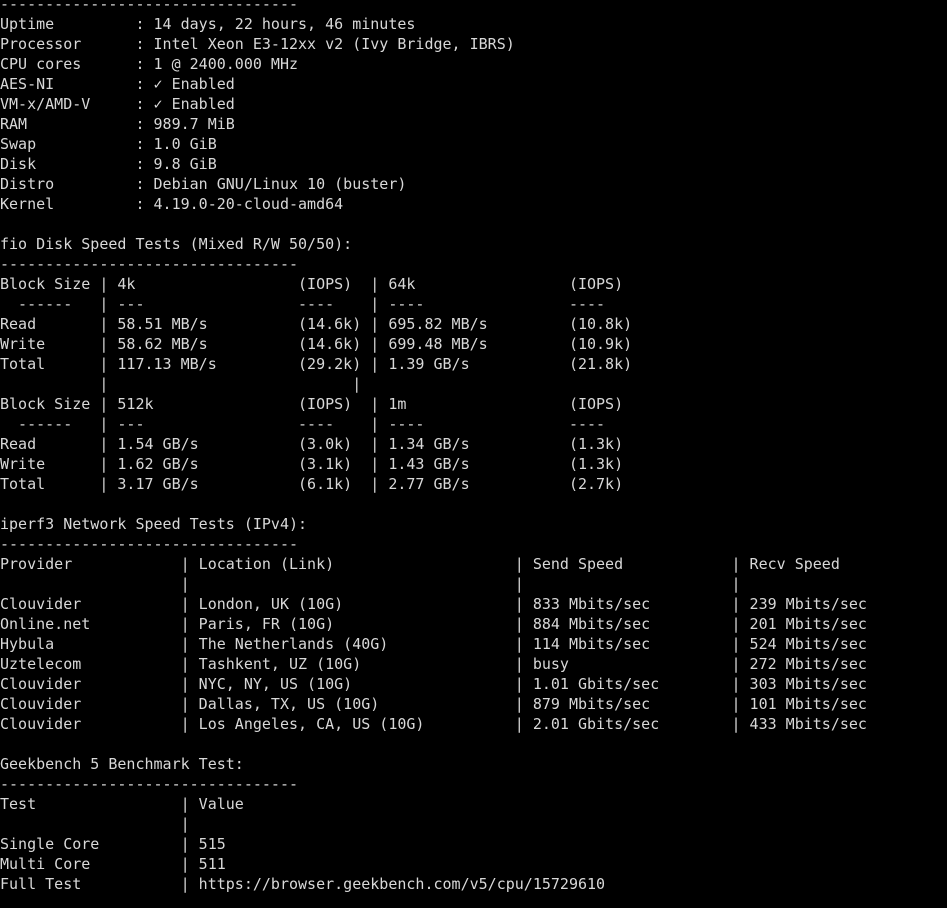  What do you see at coordinates (303, 424) in the screenshot?
I see `fio-table-1-dashes: ------ | --- ---- | ---- ----` at bounding box center [303, 424].